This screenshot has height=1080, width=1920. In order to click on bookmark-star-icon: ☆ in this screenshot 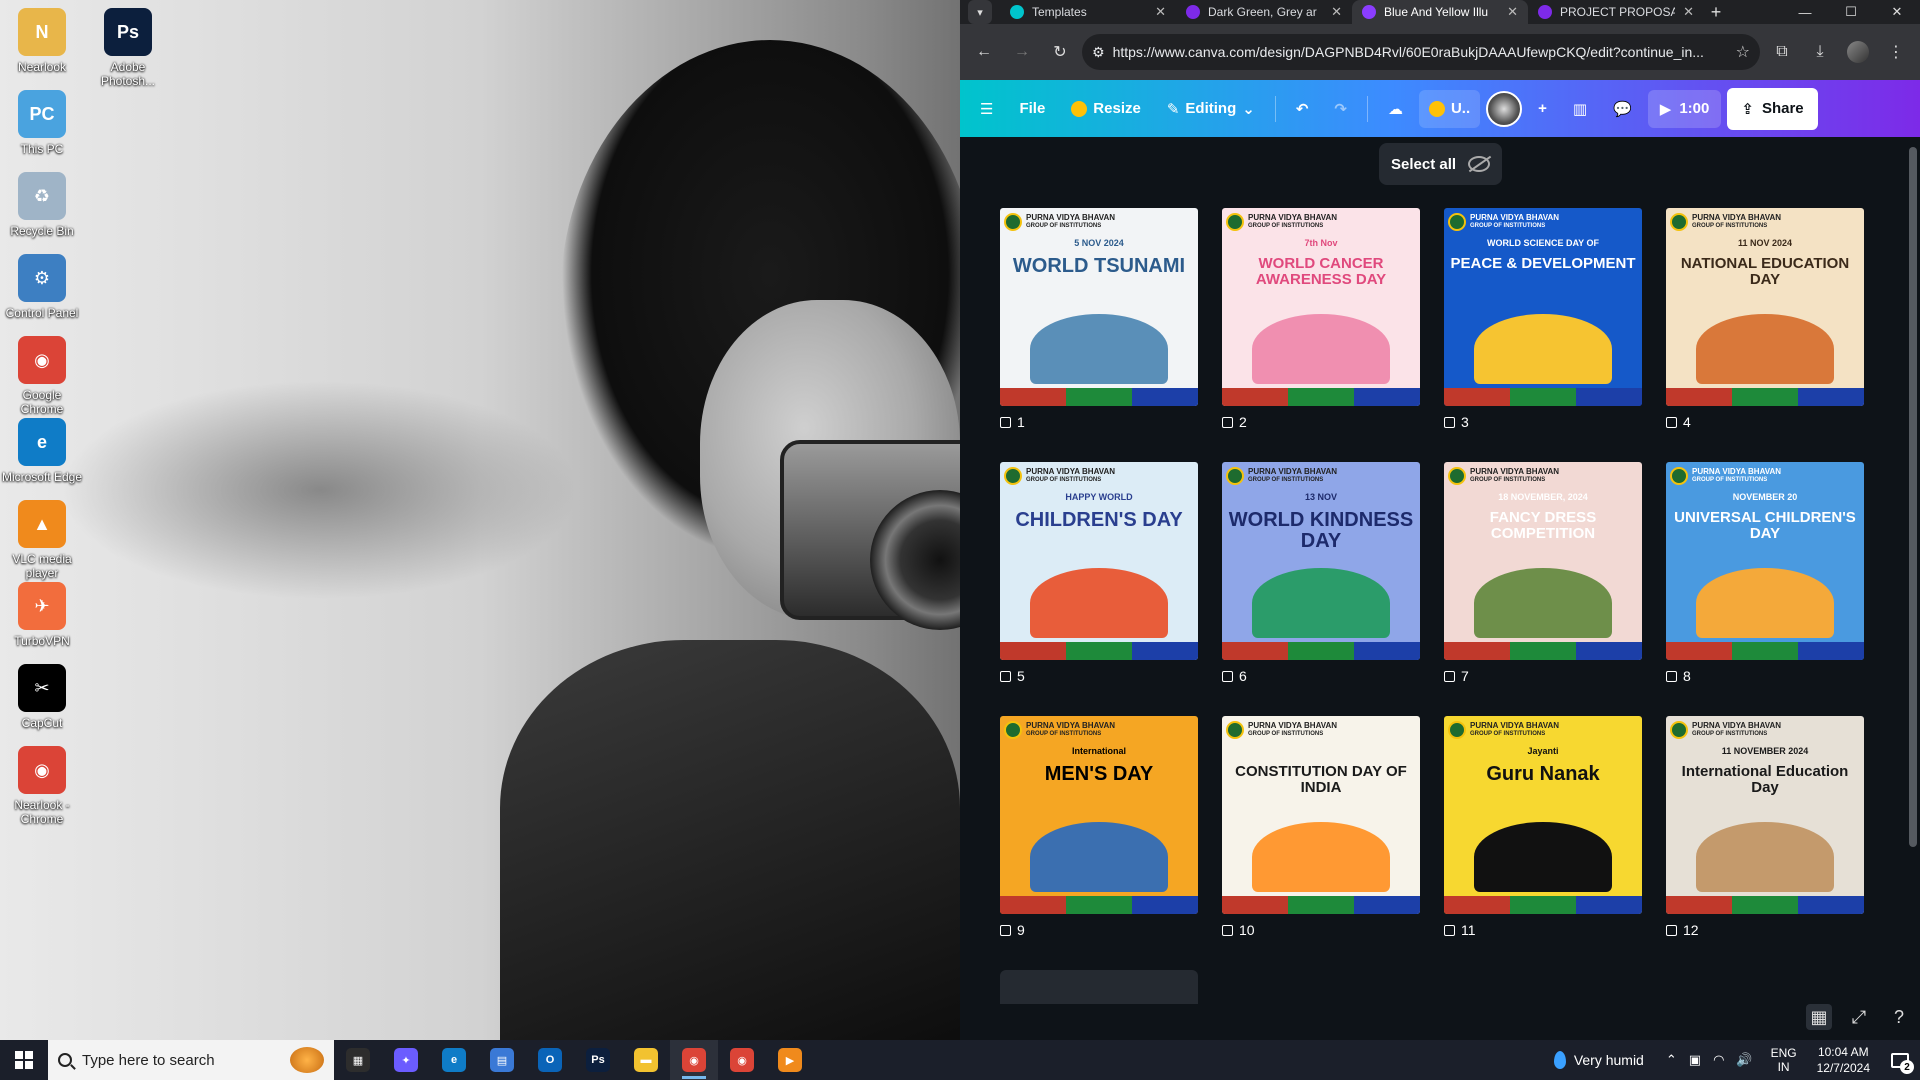, I will do `click(1743, 52)`.